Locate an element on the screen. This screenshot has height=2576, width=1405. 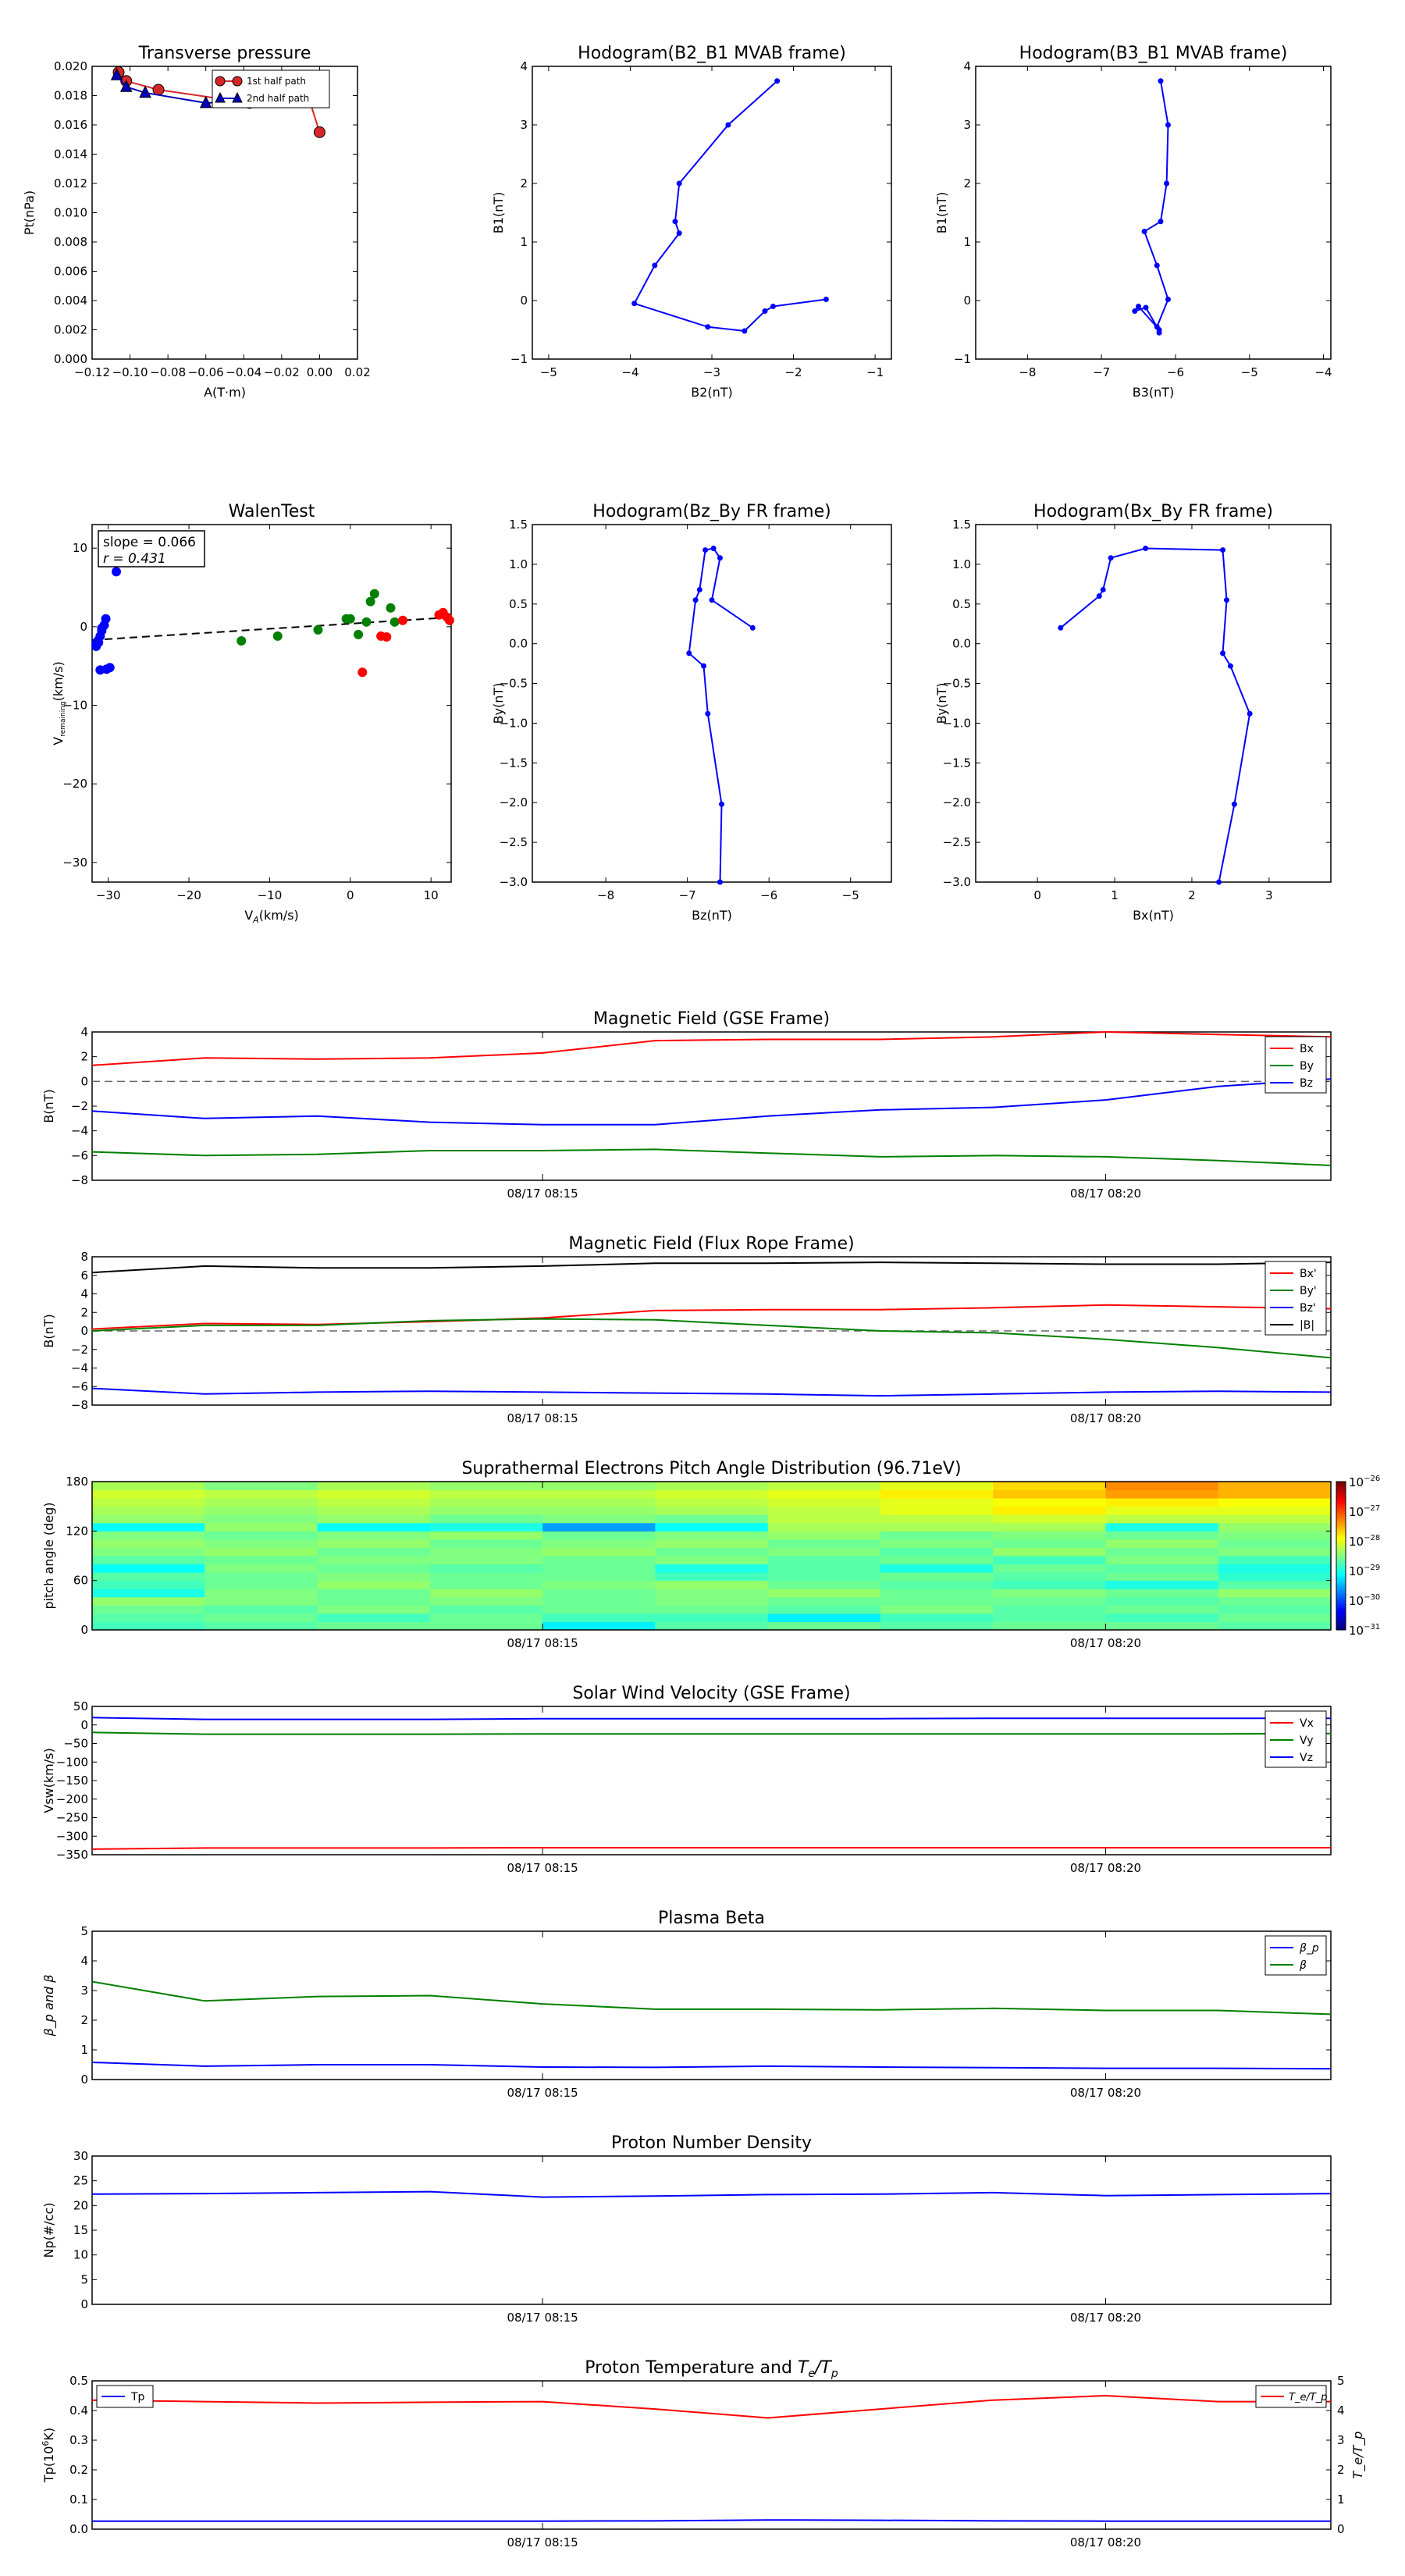
y-tick-label: −2.5 is located at coordinates (957, 842).